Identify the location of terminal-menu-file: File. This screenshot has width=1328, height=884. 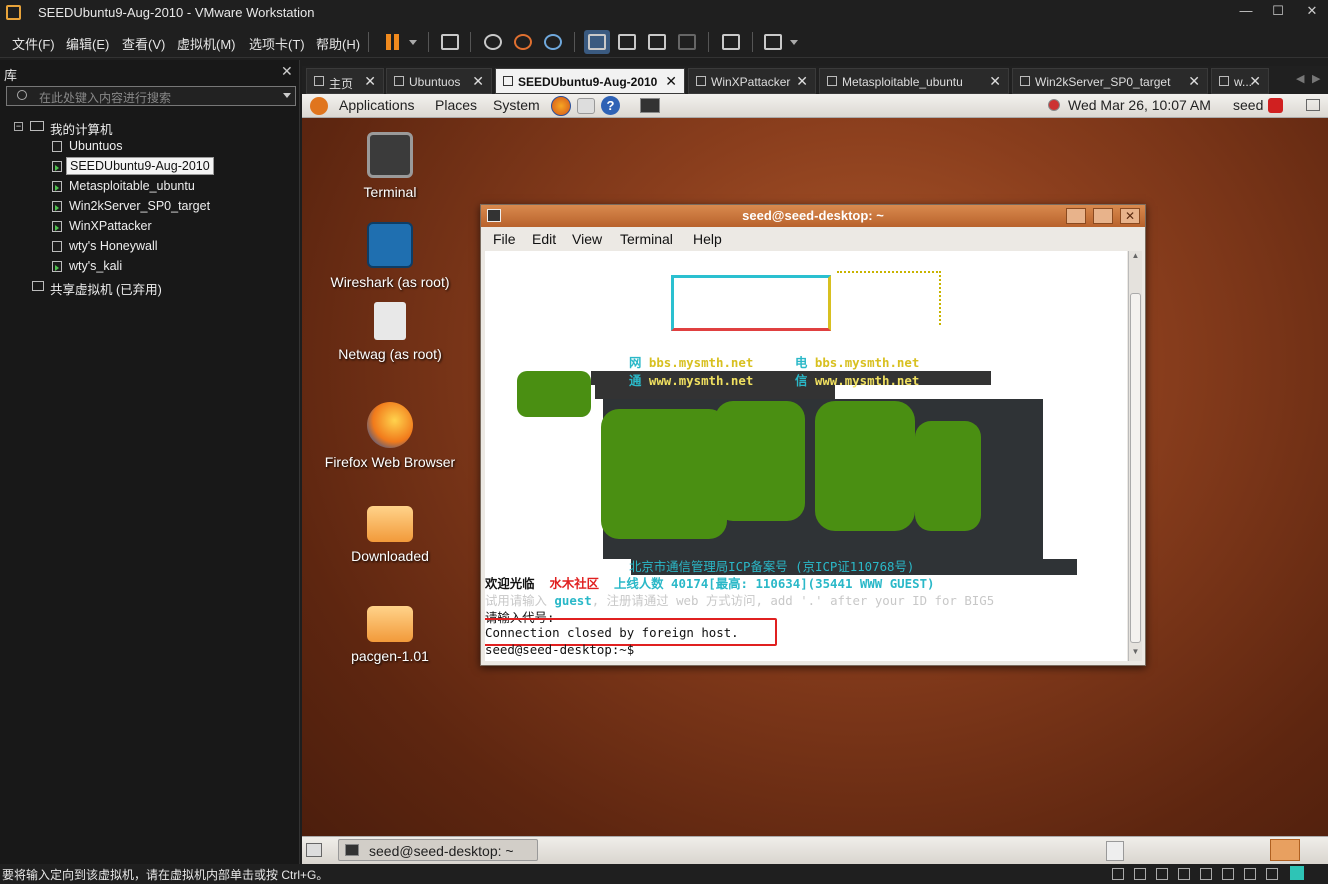
(504, 239).